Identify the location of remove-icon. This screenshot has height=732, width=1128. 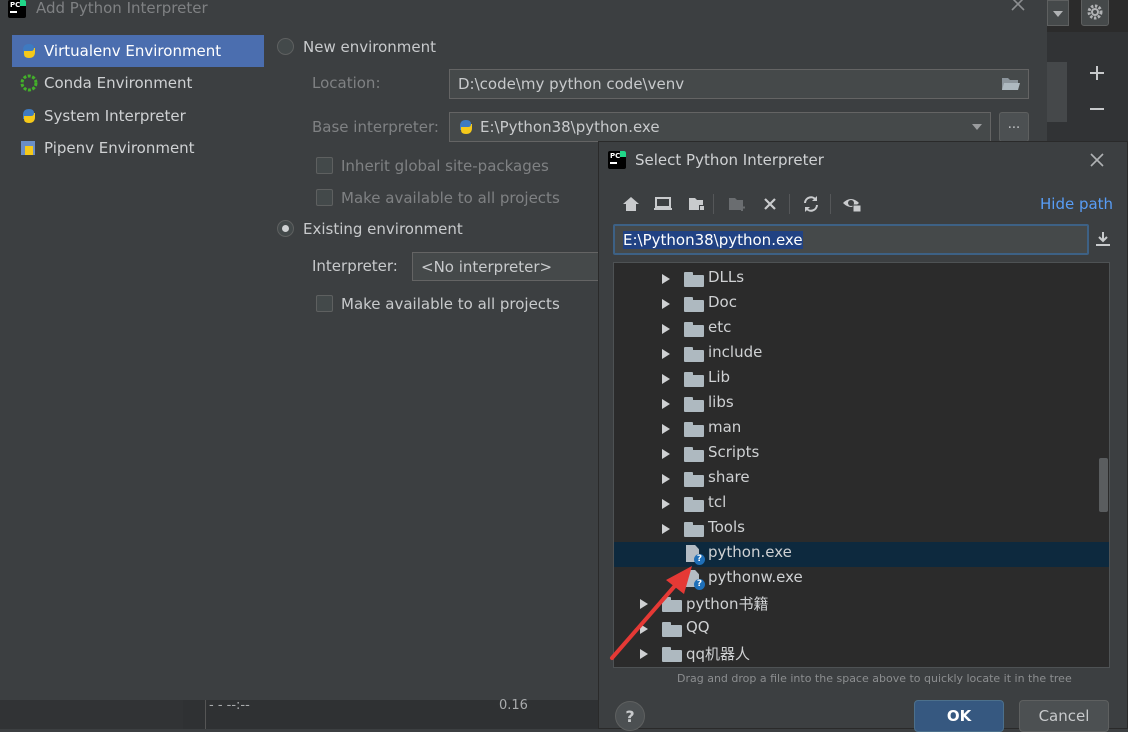
(1097, 109).